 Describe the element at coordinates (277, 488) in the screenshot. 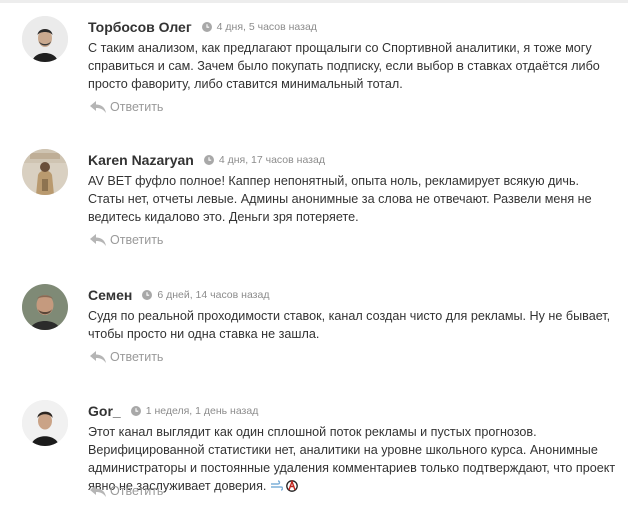

I see `wind-emoji-icon` at that location.